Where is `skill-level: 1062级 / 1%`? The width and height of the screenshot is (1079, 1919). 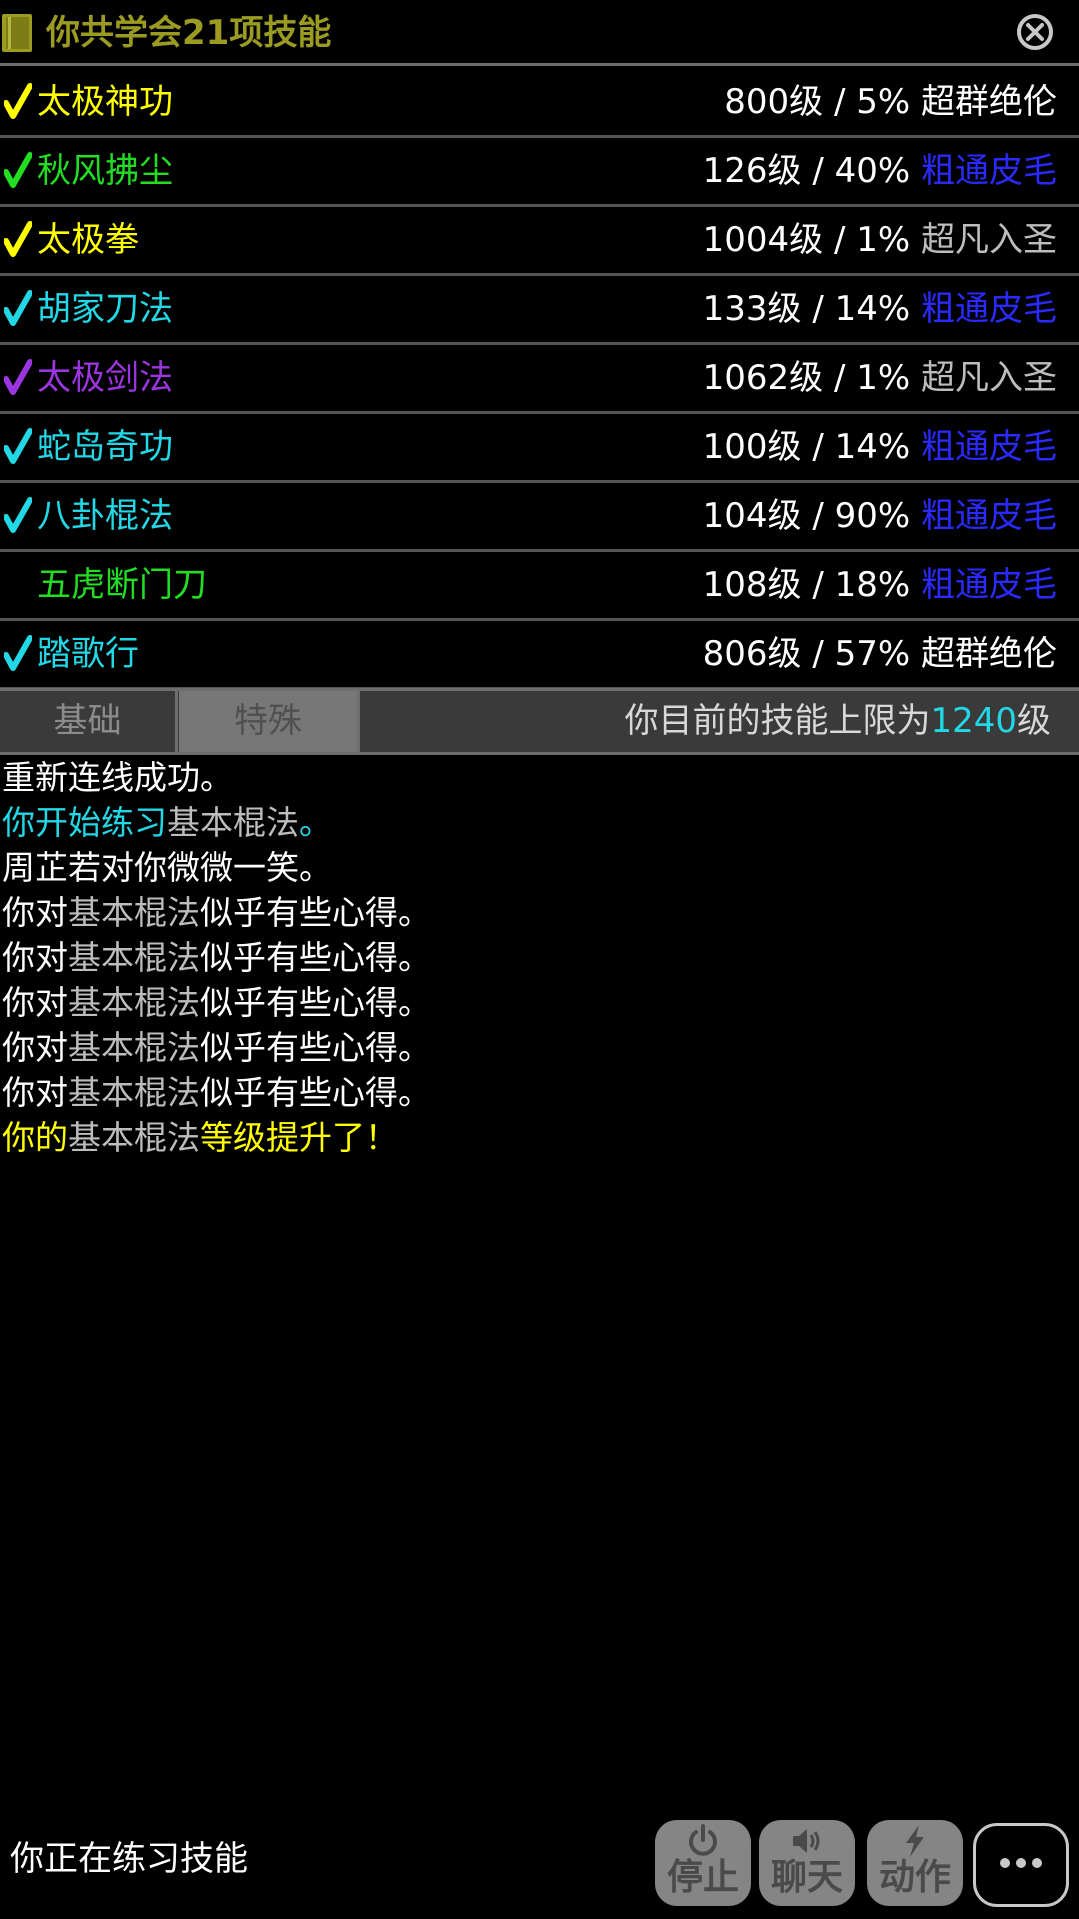 skill-level: 1062级 / 1% is located at coordinates (811, 378).